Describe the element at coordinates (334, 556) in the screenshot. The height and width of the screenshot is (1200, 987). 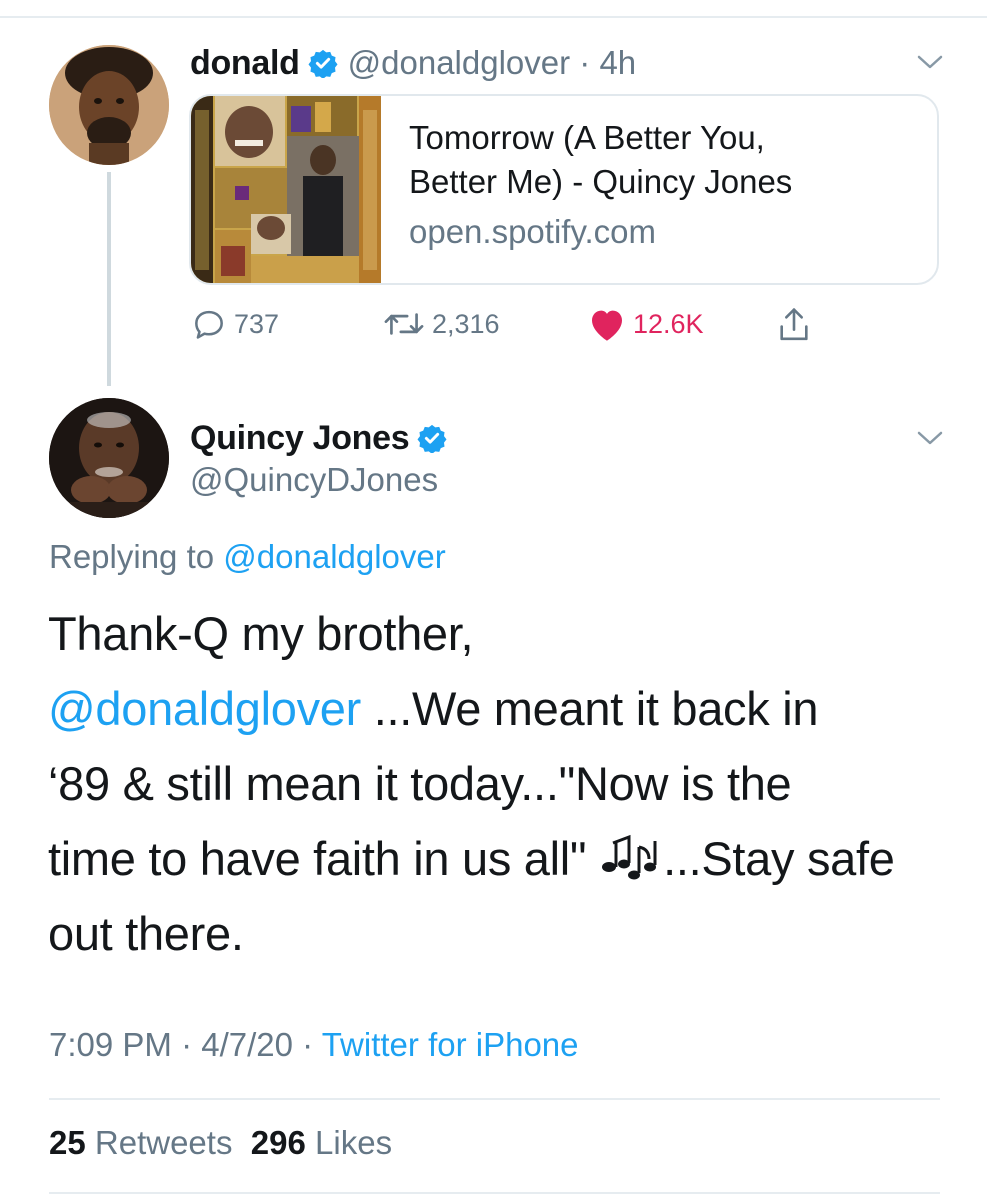
I see `replying-mention-link: @donaldglover` at that location.